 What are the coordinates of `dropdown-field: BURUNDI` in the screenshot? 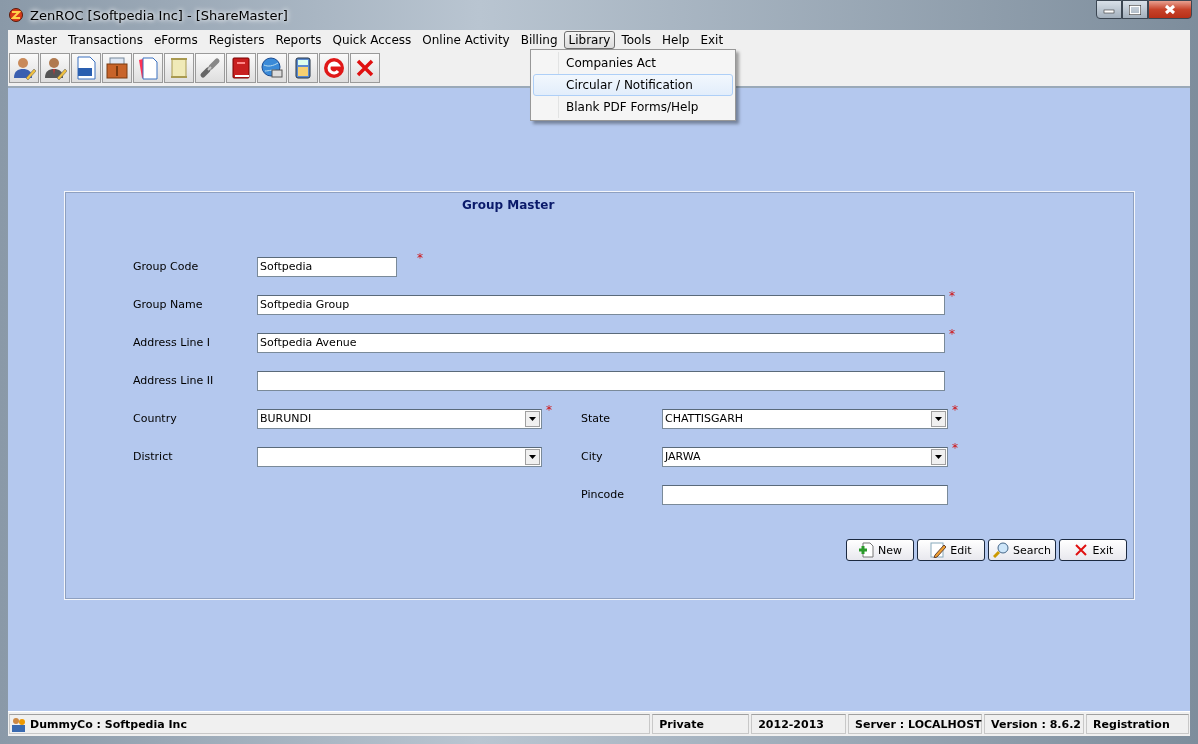 It's located at (399, 418).